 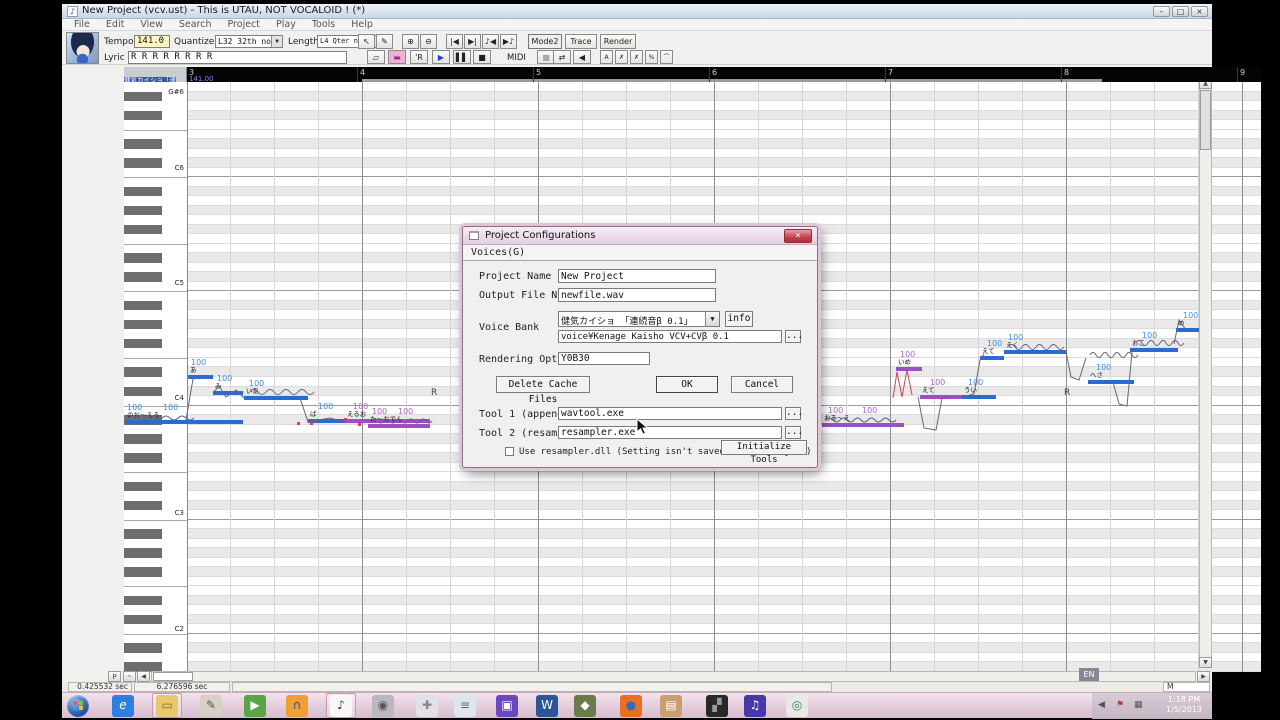 I want to click on dialog-title-bar: Project Configurations ×, so click(x=640, y=236).